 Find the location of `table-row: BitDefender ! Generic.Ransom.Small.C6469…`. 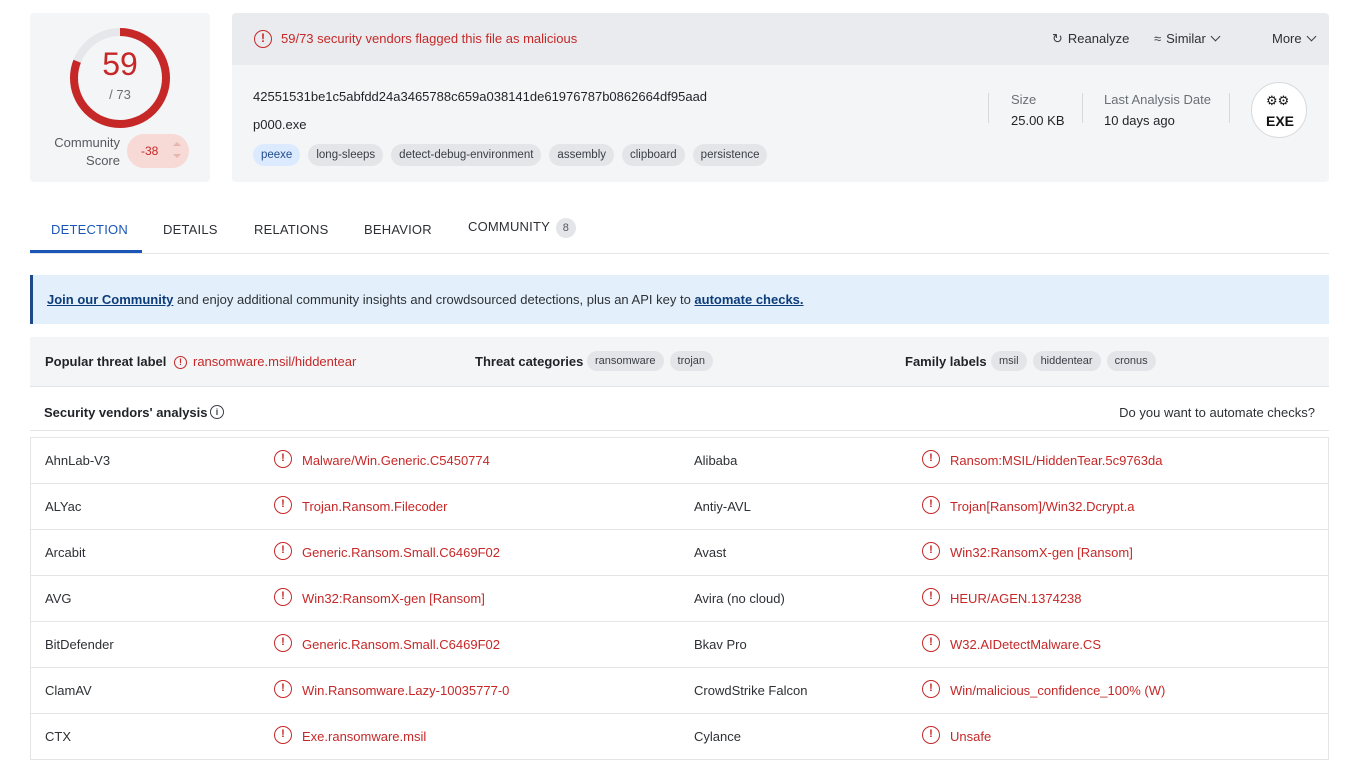

table-row: BitDefender ! Generic.Ransom.Small.C6469… is located at coordinates (679, 645).